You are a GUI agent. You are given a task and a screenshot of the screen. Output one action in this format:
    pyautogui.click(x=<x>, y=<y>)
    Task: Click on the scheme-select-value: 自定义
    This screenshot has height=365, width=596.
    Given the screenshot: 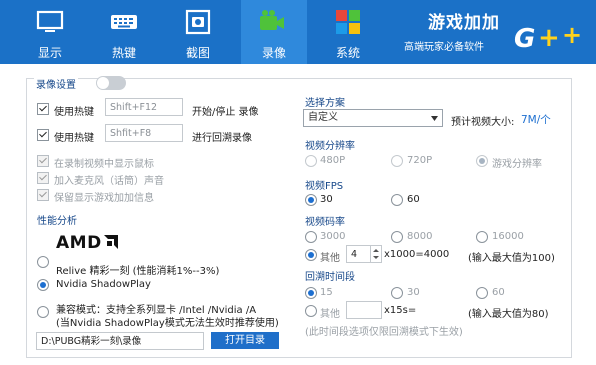 What is the action you would take?
    pyautogui.click(x=323, y=117)
    